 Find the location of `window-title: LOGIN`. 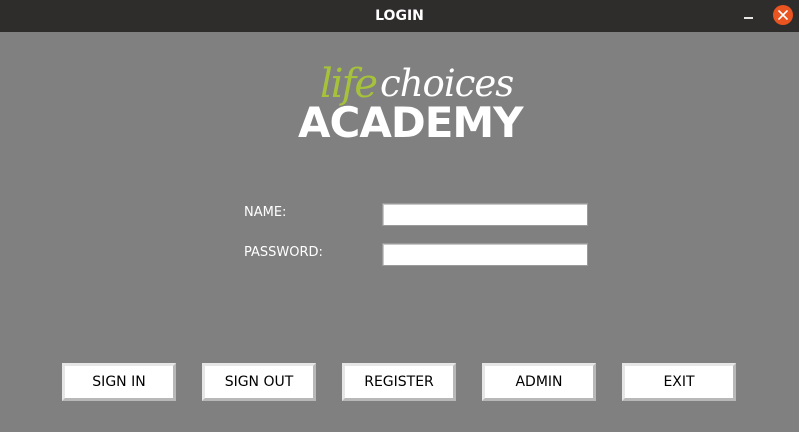

window-title: LOGIN is located at coordinates (399, 16).